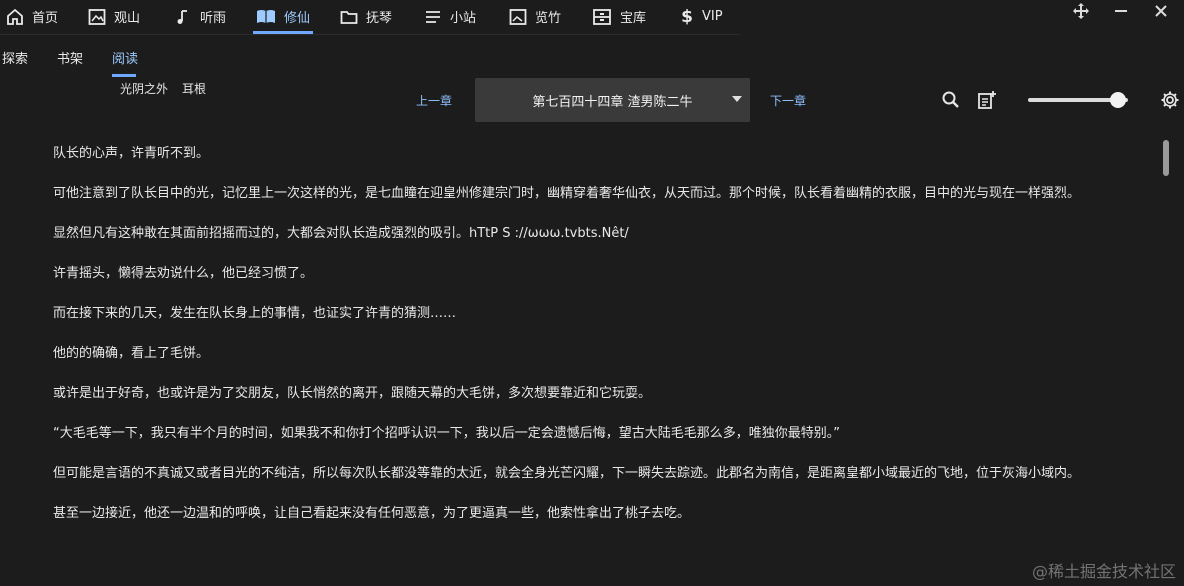 Image resolution: width=1184 pixels, height=586 pixels. I want to click on nav-item-bamboo: 览竹, so click(535, 16).